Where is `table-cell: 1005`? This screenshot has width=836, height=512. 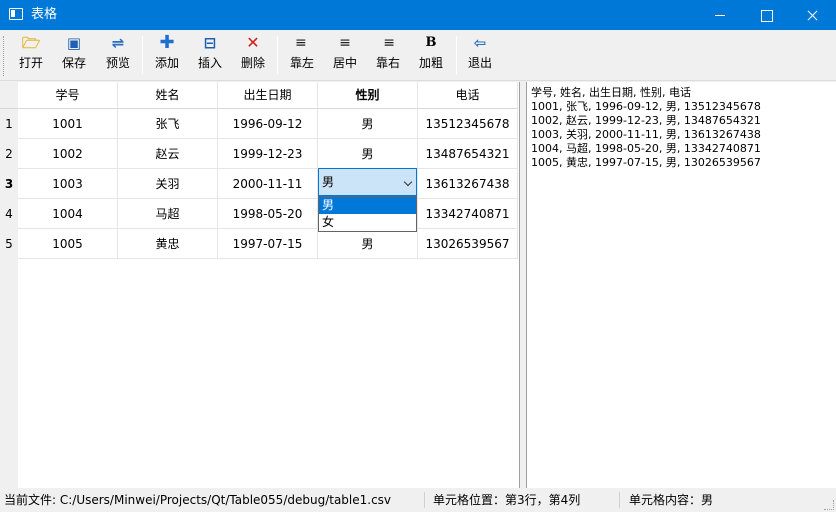 table-cell: 1005 is located at coordinates (68, 244).